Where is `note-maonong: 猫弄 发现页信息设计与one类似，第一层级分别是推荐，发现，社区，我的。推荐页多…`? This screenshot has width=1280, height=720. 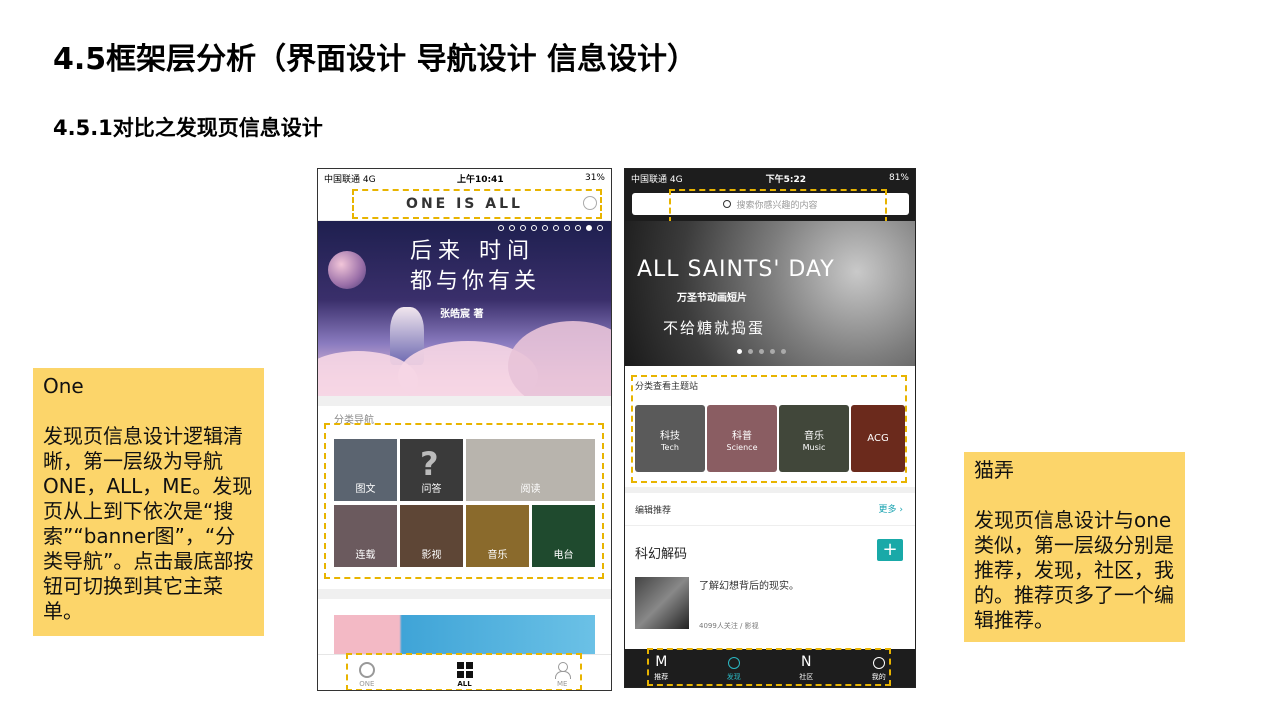
note-maonong: 猫弄 发现页信息设计与one类似，第一层级分别是推荐，发现，社区，我的。推荐页多… is located at coordinates (1074, 547).